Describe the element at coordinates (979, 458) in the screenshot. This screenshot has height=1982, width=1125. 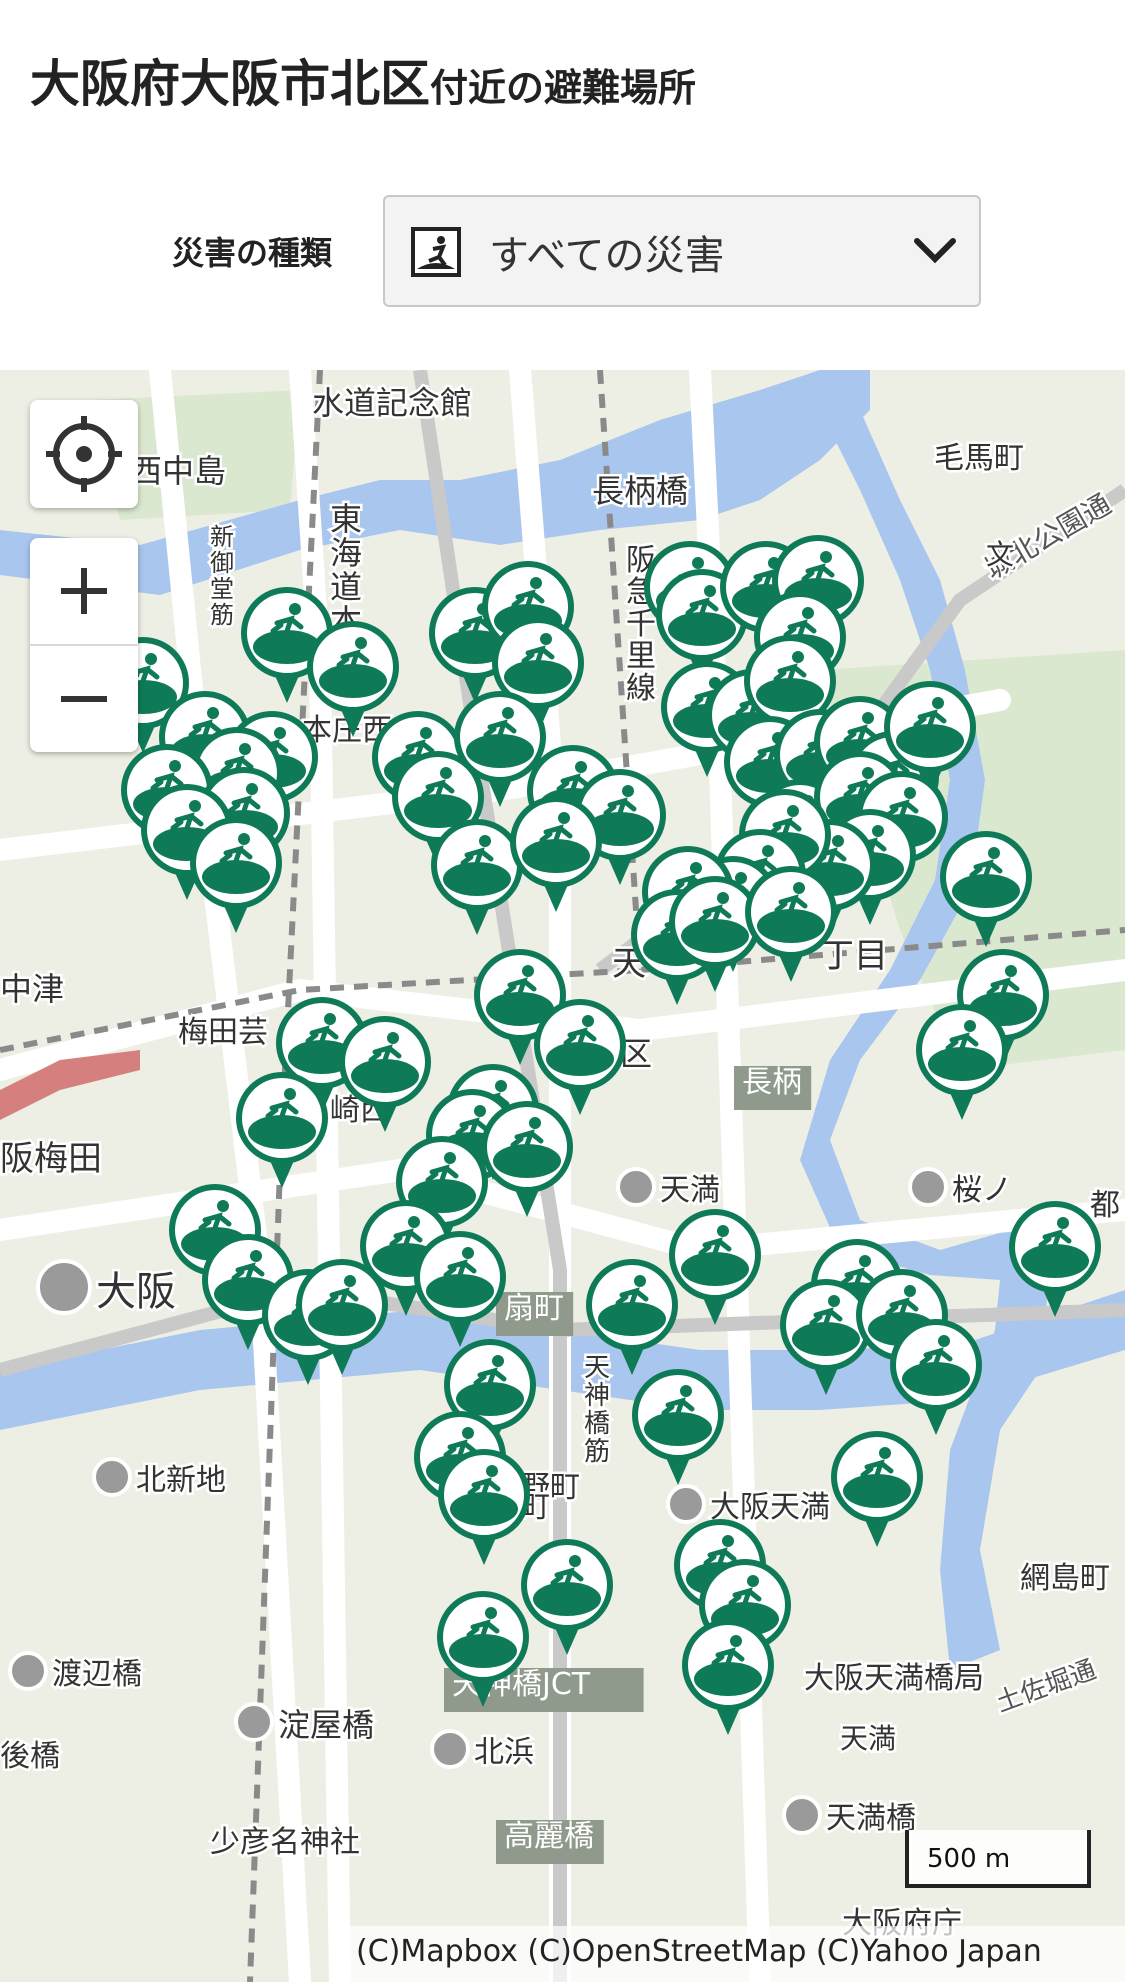
I see `map-label: 毛馬町` at that location.